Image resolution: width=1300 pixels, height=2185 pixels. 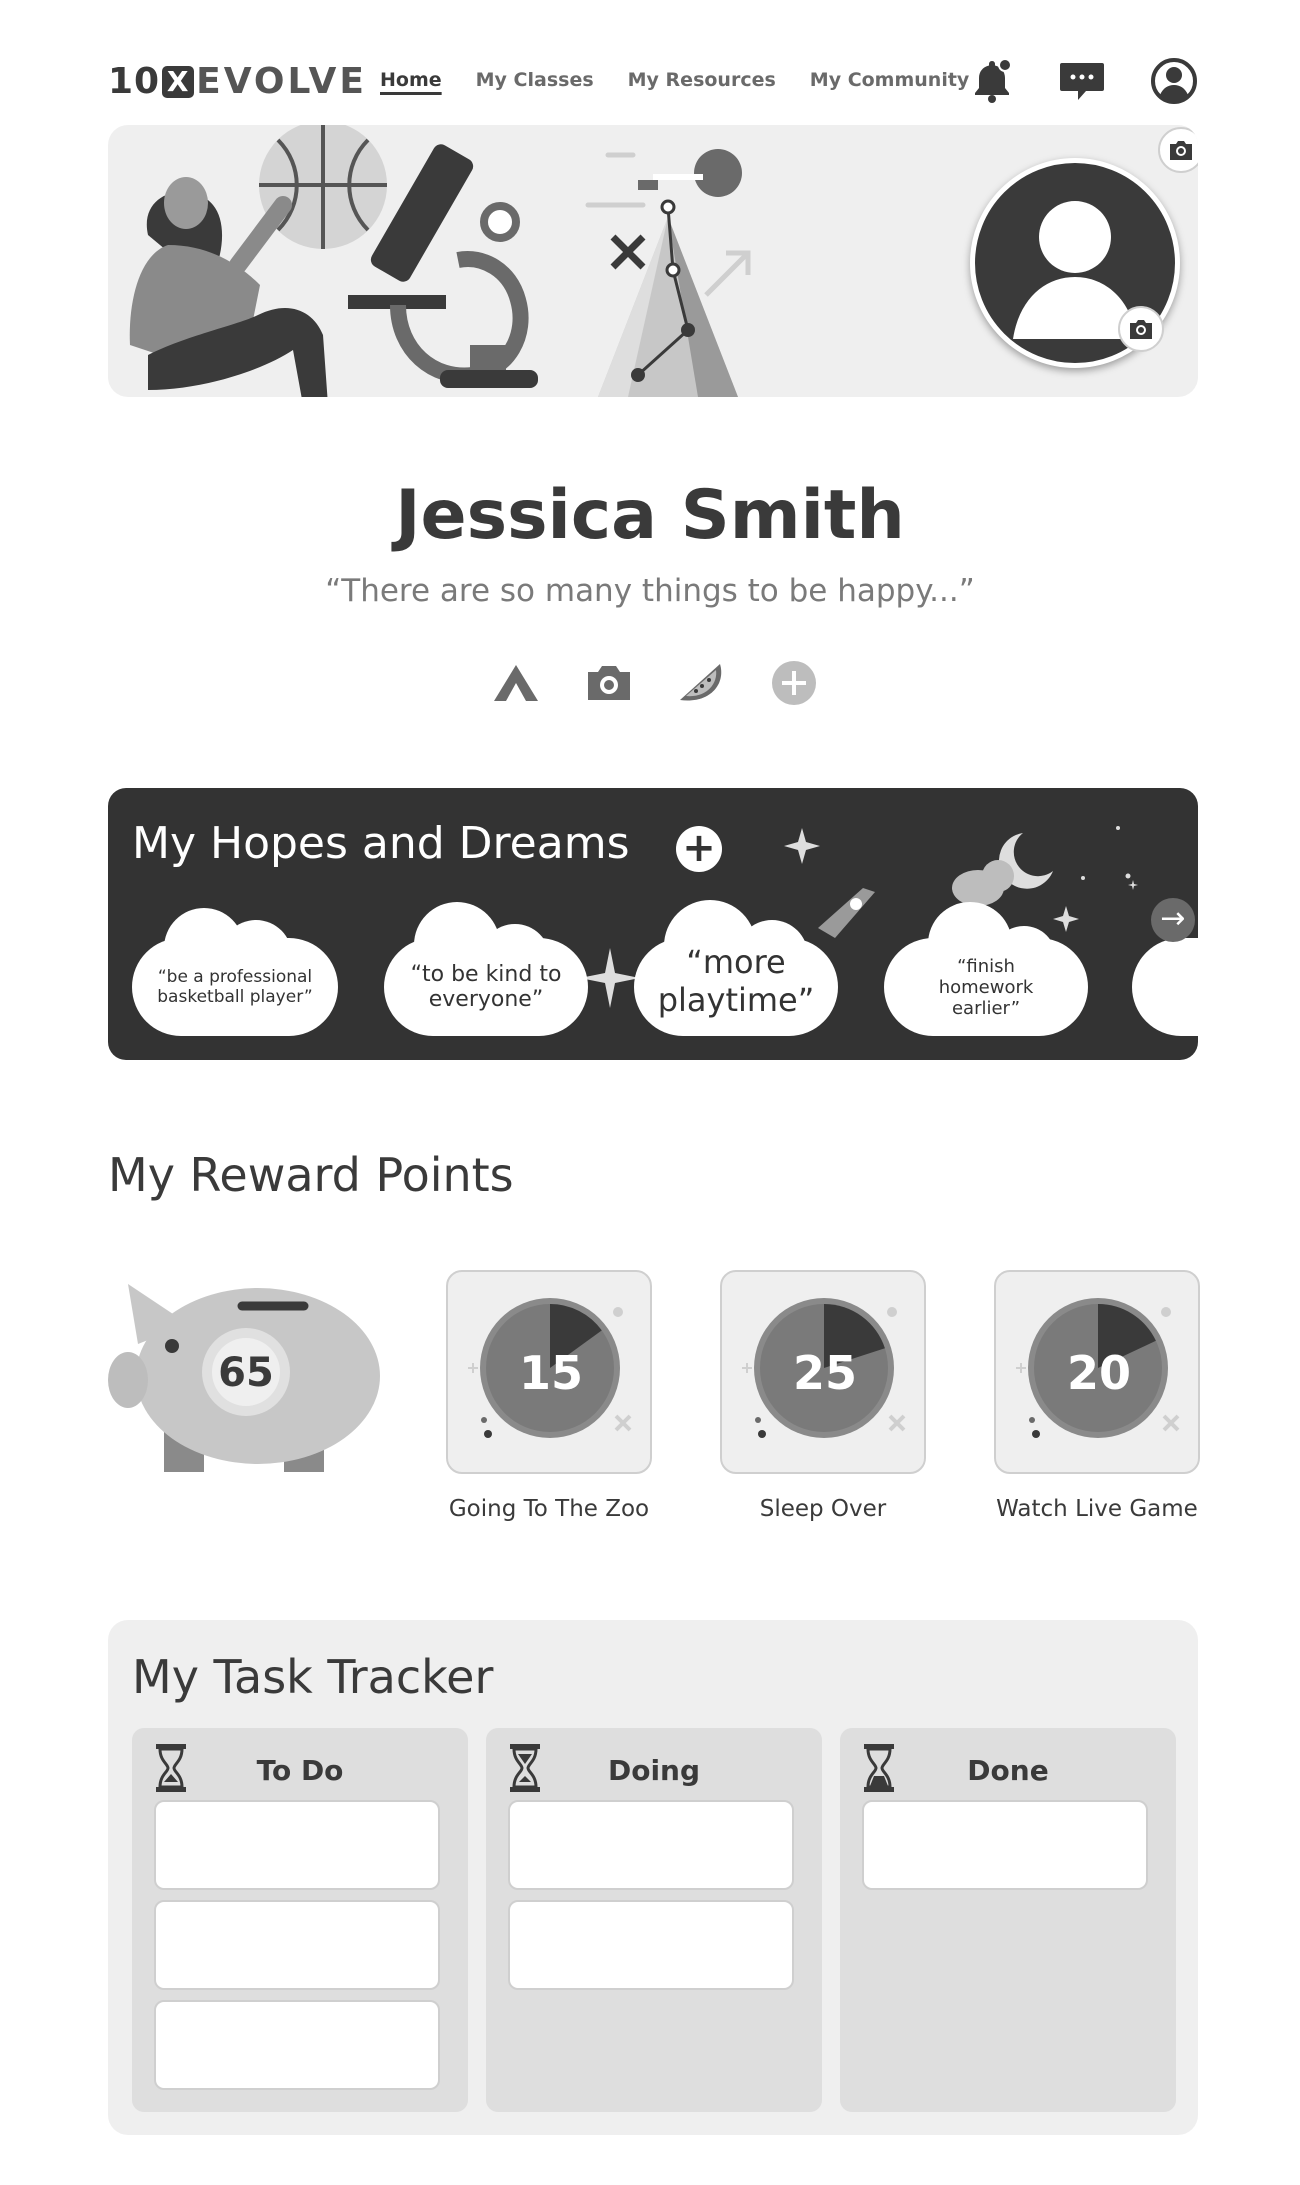 I want to click on dream-text: “be a professional basketball player”, so click(x=235, y=987).